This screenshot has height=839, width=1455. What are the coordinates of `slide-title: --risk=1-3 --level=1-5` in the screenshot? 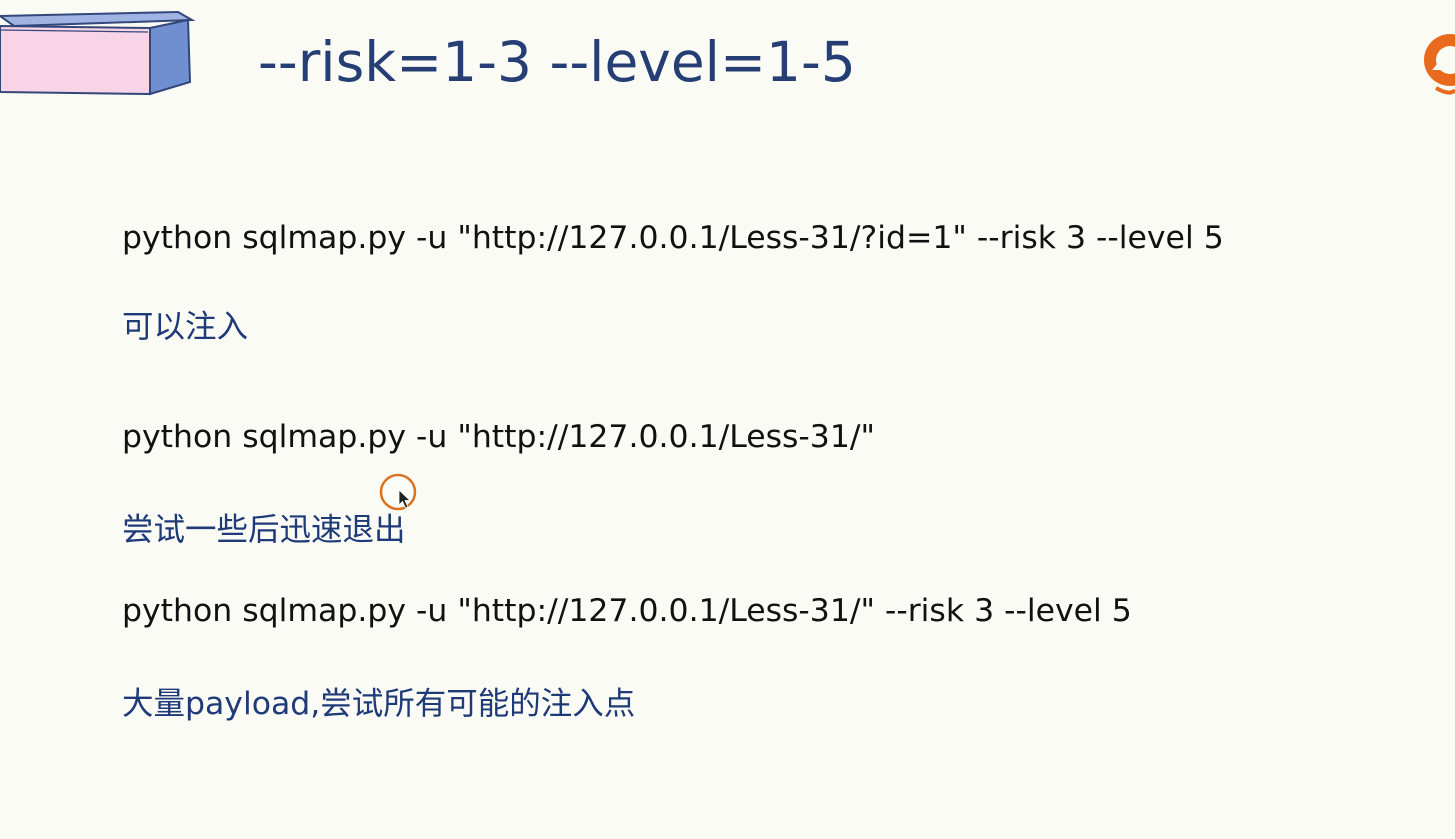 It's located at (557, 62).